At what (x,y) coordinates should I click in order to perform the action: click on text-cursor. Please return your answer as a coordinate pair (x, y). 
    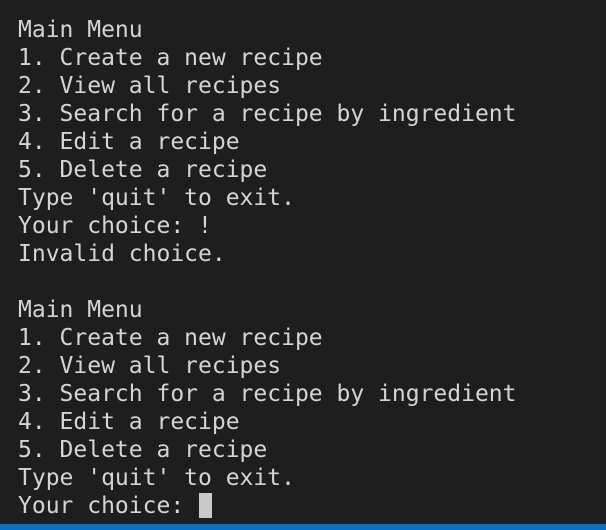
    Looking at the image, I should click on (206, 505).